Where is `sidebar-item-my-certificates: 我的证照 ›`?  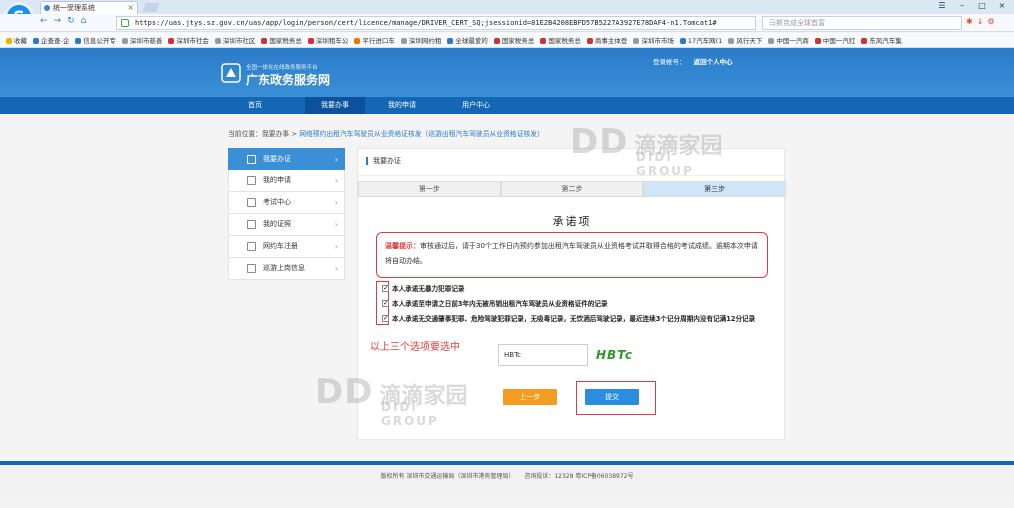
sidebar-item-my-certificates: 我的证照 › is located at coordinates (286, 225).